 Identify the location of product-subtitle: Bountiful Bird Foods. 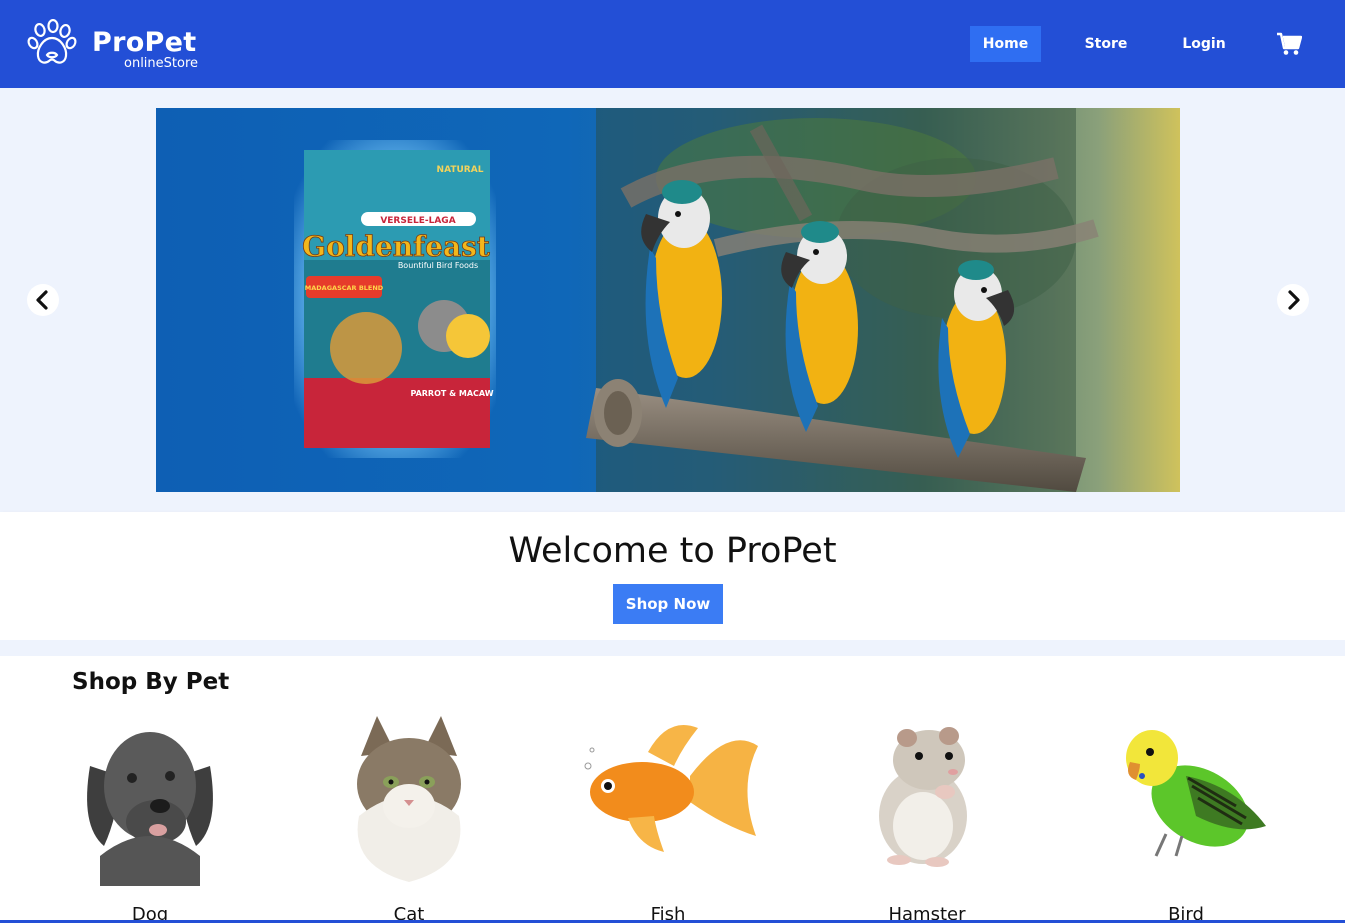
(438, 265).